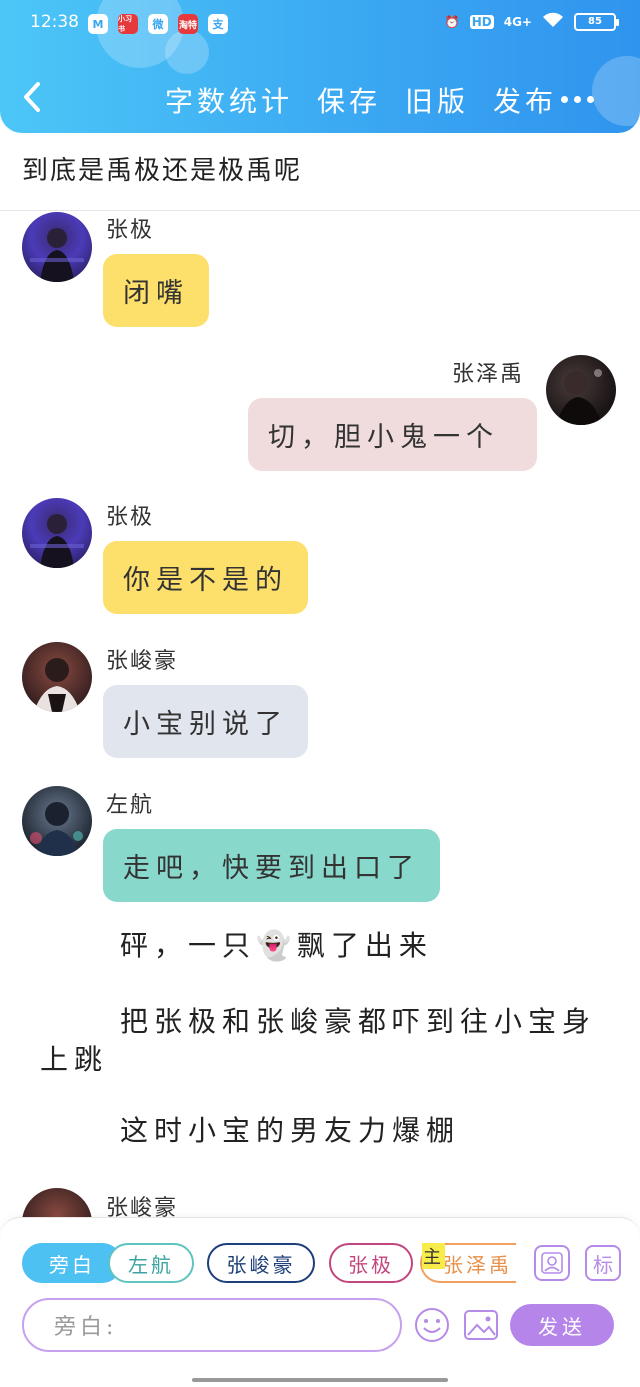  I want to click on character-chip-zhangjunhao: 张峻豪, so click(261, 1263).